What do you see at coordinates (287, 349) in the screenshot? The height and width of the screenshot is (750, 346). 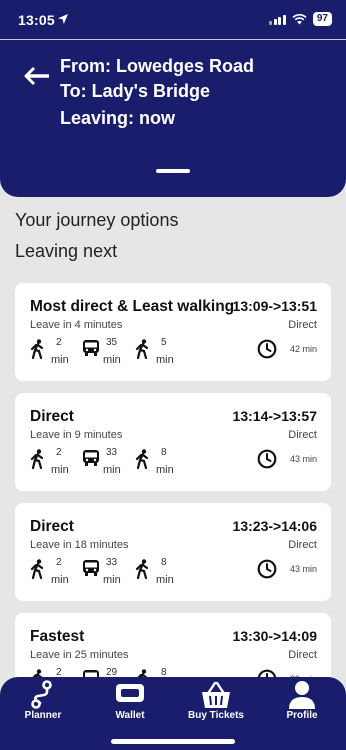 I see `journey-duration: 42 min` at bounding box center [287, 349].